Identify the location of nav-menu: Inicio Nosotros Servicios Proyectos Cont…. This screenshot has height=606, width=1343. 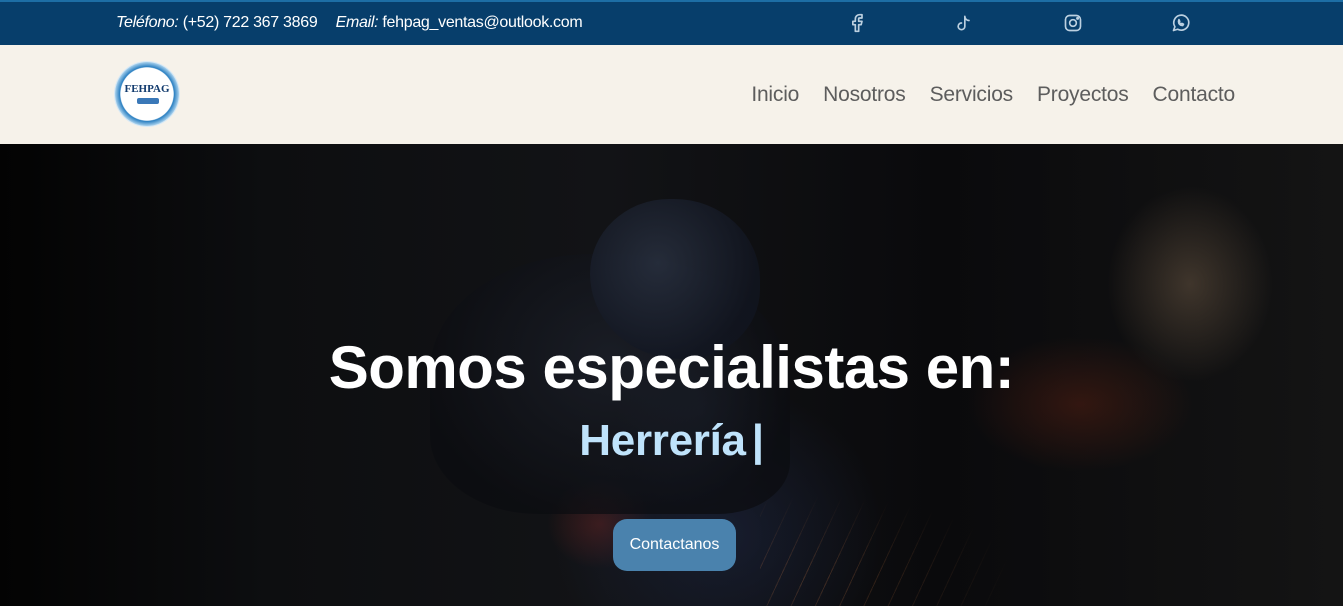
(993, 95).